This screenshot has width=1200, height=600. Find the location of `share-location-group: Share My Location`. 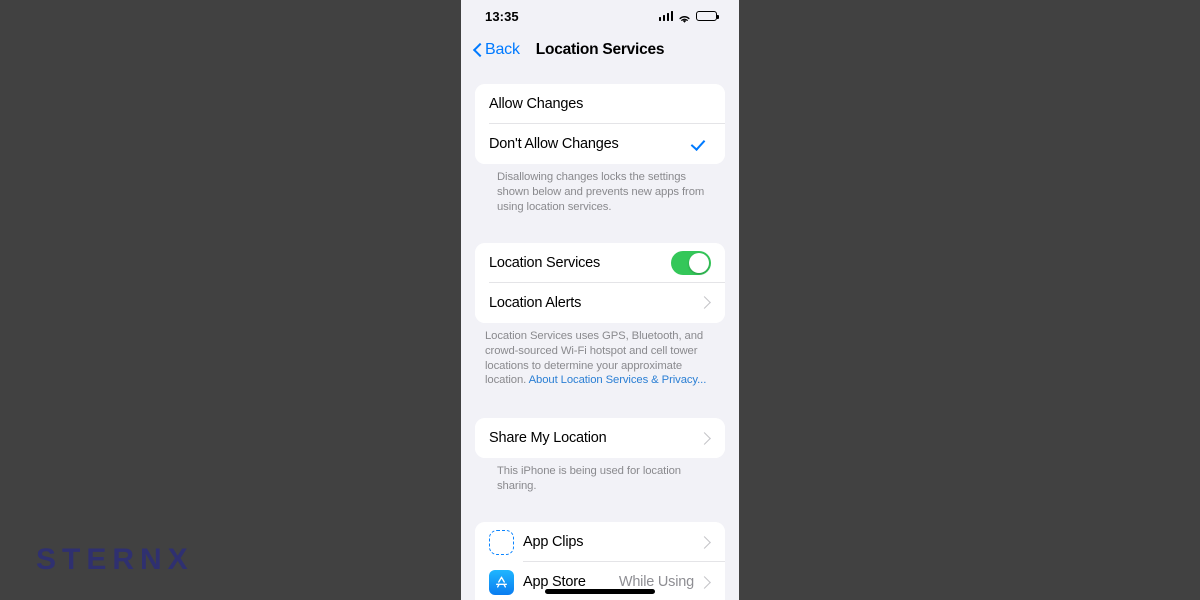

share-location-group: Share My Location is located at coordinates (600, 438).